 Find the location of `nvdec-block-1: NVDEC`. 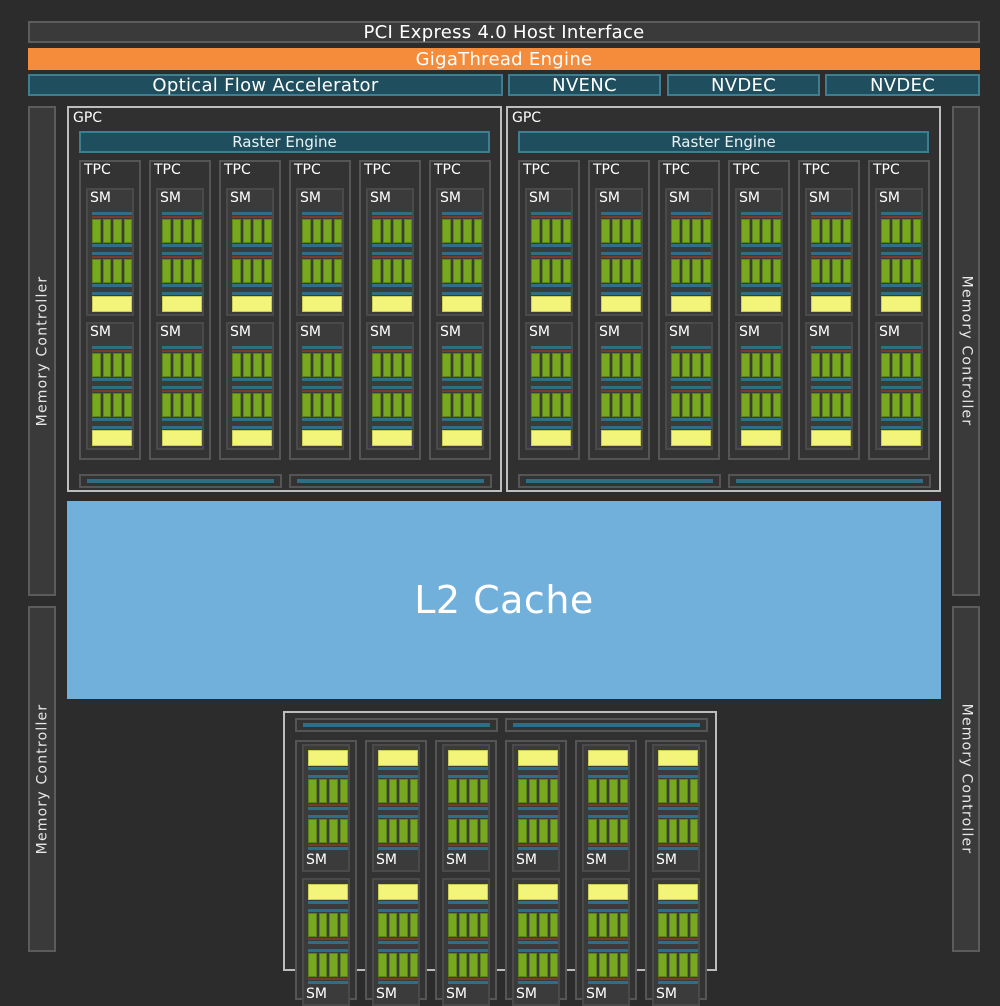

nvdec-block-1: NVDEC is located at coordinates (743, 85).